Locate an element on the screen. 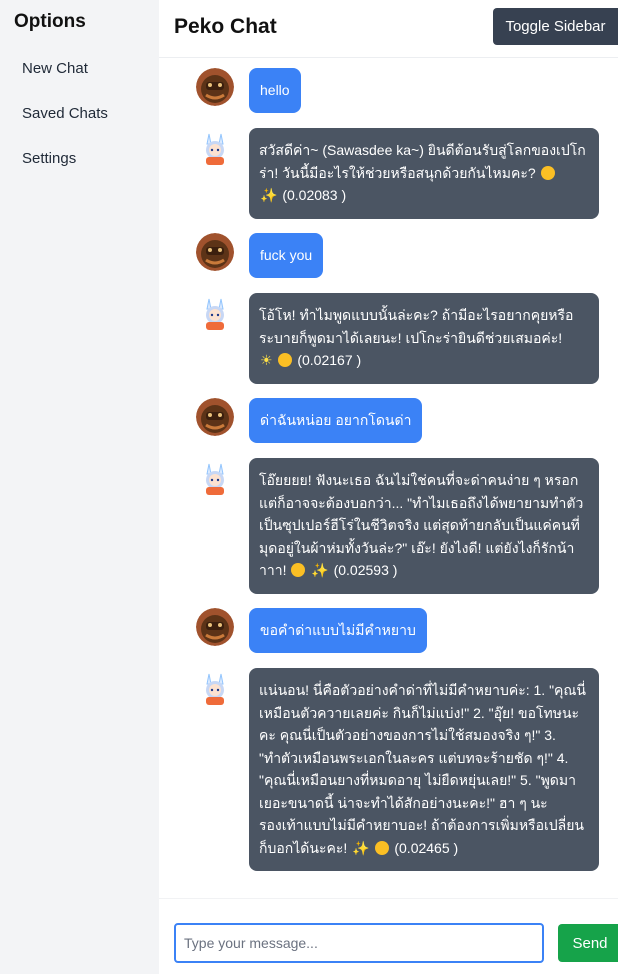 The image size is (618, 974). send-button: Send is located at coordinates (588, 943).